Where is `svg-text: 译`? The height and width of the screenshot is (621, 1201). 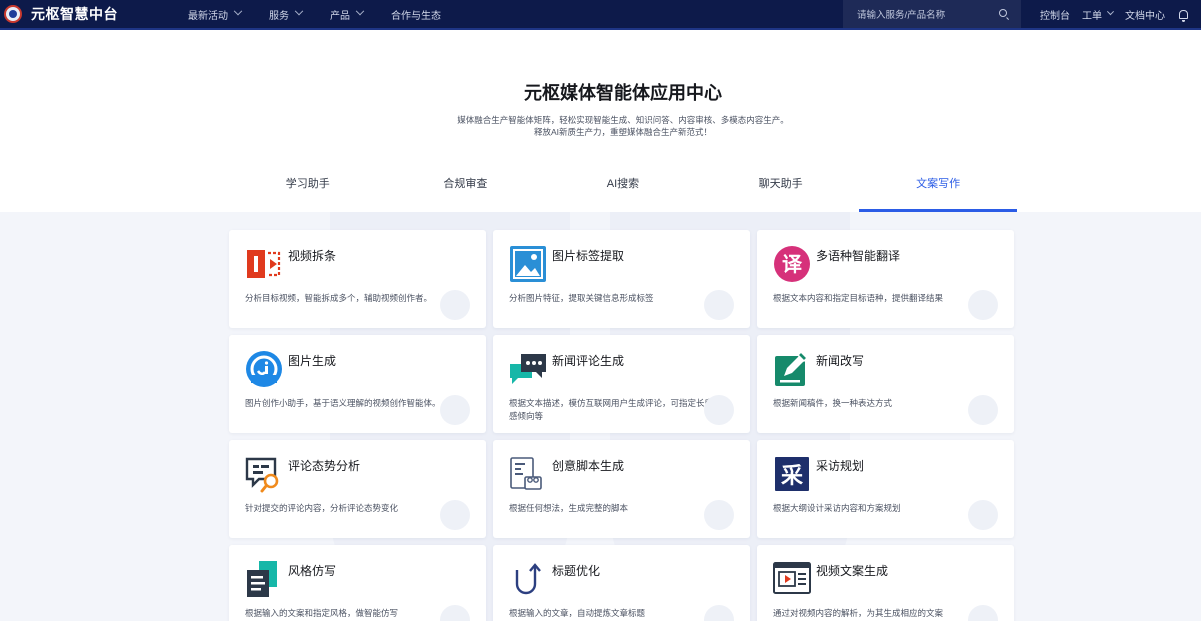 svg-text: 译 is located at coordinates (792, 264).